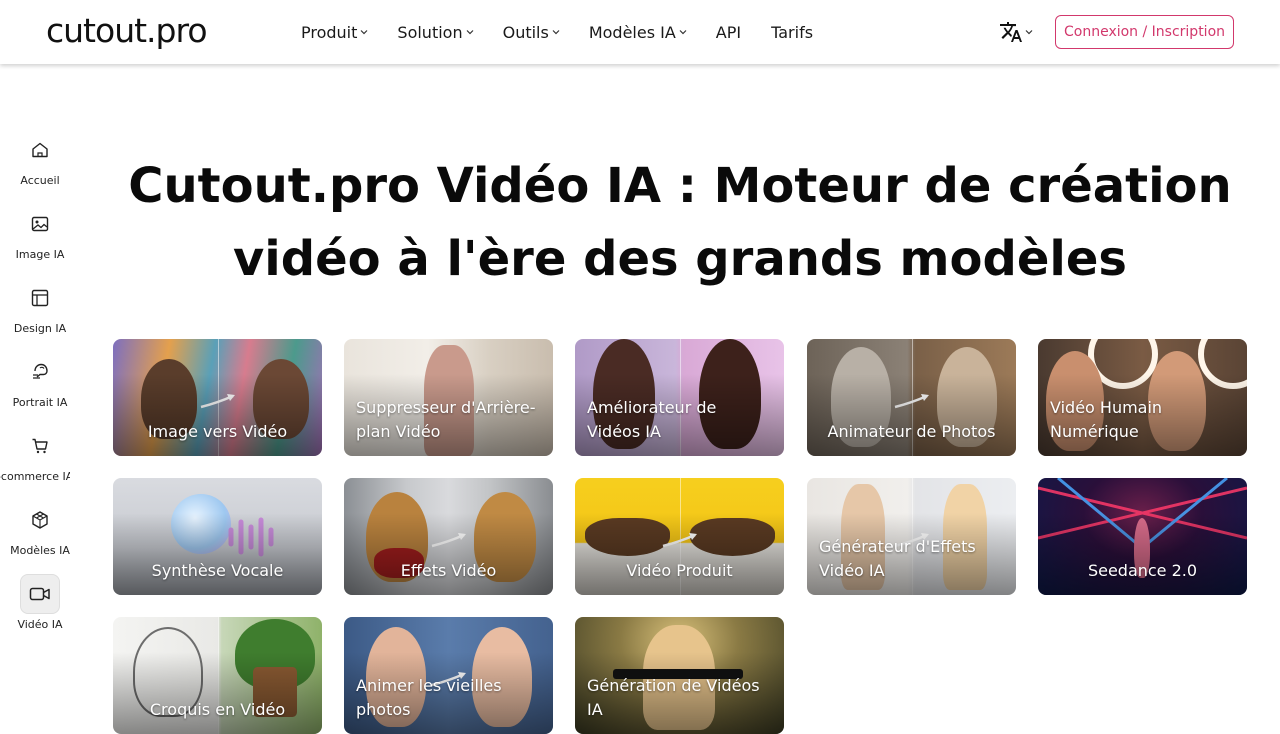 Image resolution: width=1280 pixels, height=734 pixels. I want to click on sidebar-item-design-ia: Design IA, so click(40, 315).